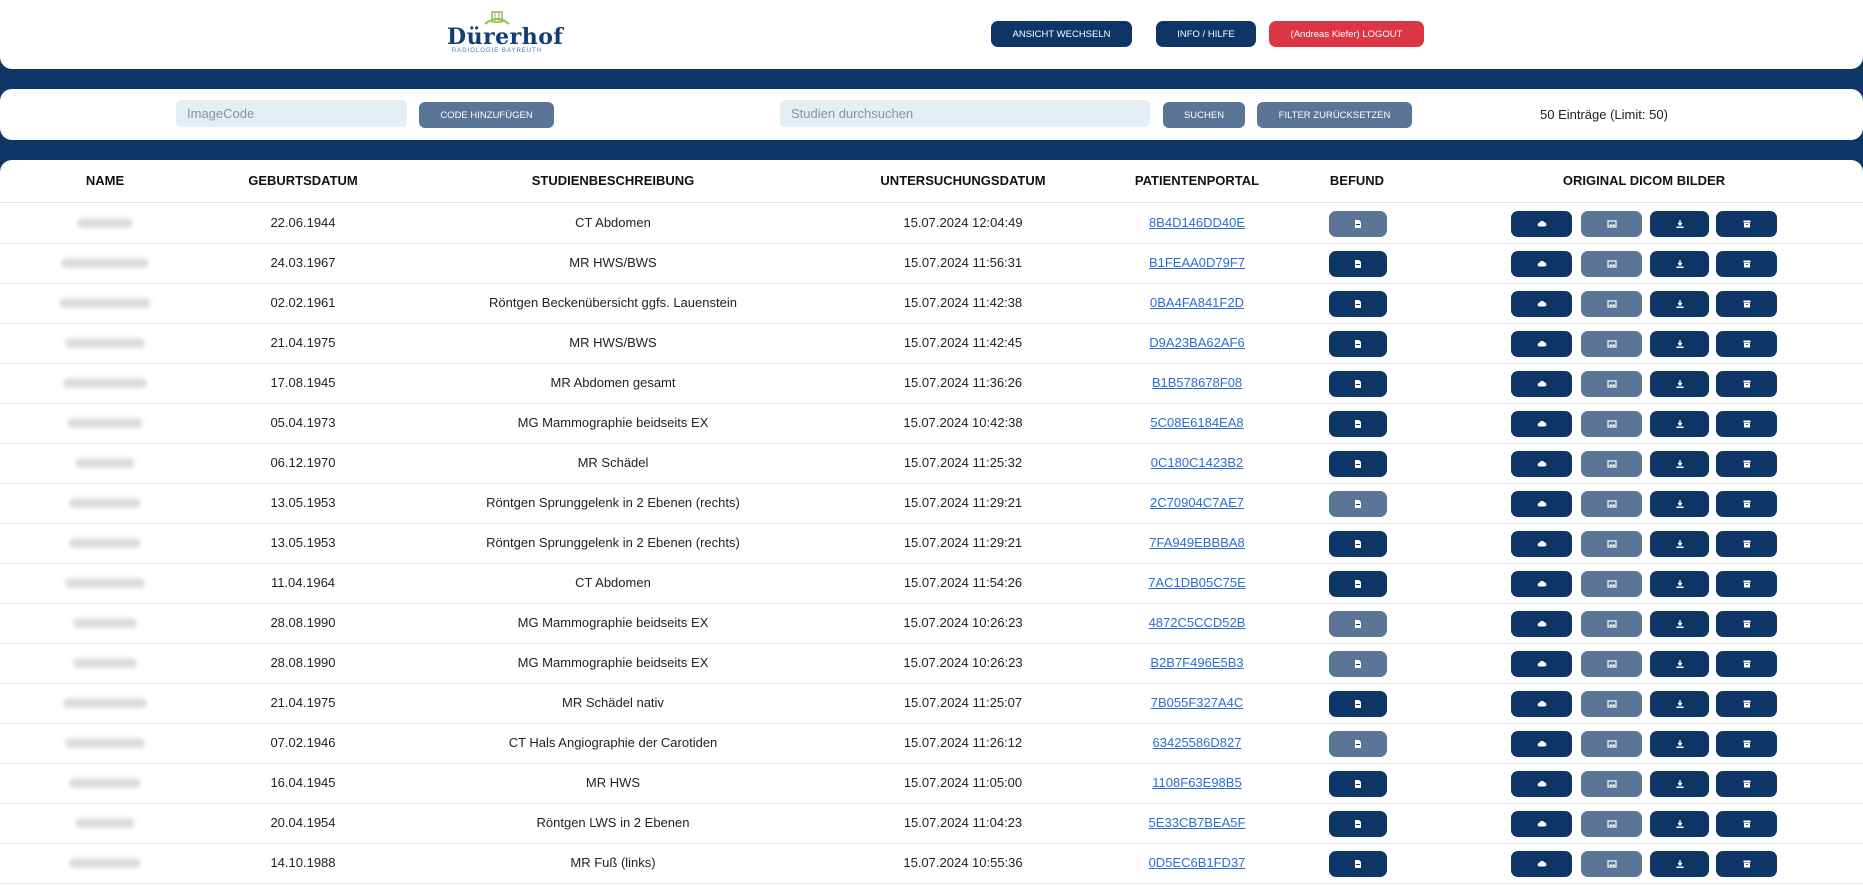  Describe the element at coordinates (1197, 783) in the screenshot. I see `portal-link: 1108F63E98B5` at that location.